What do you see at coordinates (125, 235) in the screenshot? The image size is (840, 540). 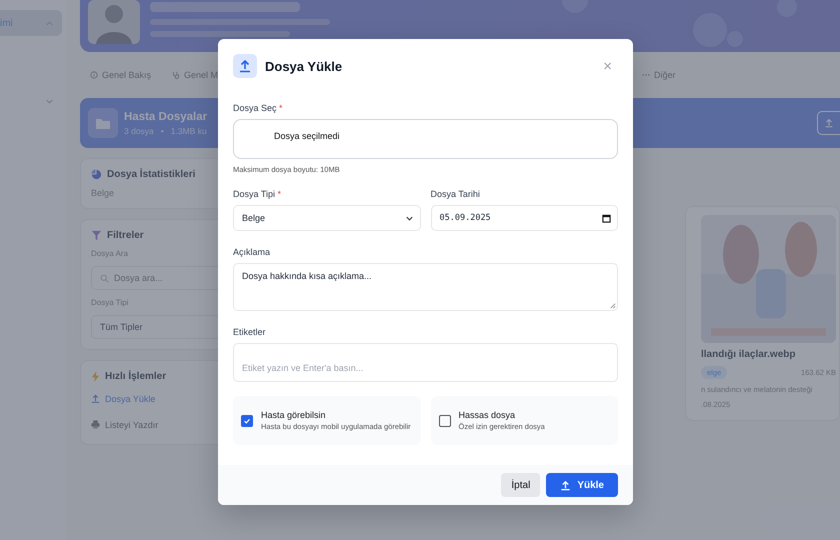 I see `card-title: Filtreler` at bounding box center [125, 235].